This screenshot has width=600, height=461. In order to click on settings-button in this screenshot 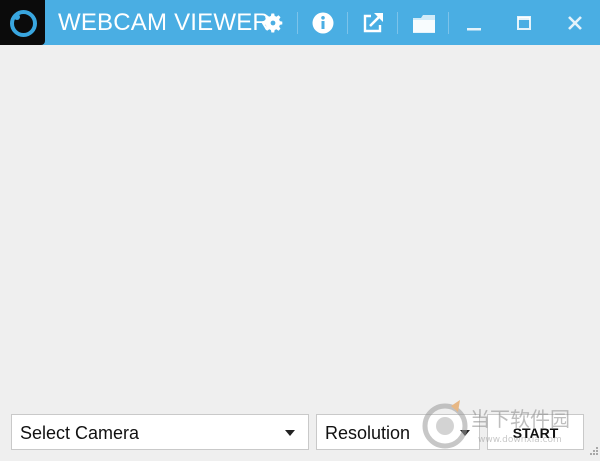, I will do `click(273, 23)`.